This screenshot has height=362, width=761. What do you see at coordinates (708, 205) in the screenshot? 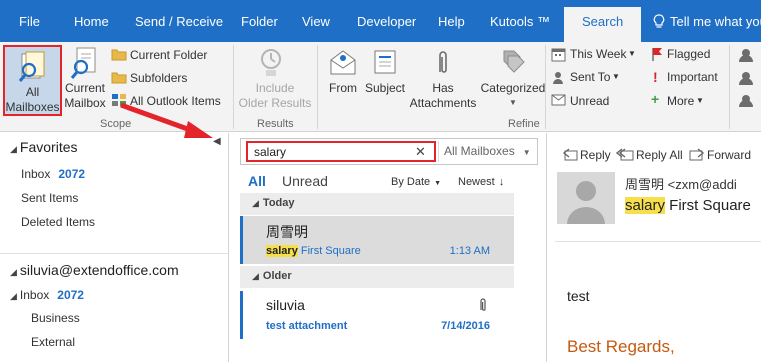
I see `reading-subject-rest: First Square` at bounding box center [708, 205].